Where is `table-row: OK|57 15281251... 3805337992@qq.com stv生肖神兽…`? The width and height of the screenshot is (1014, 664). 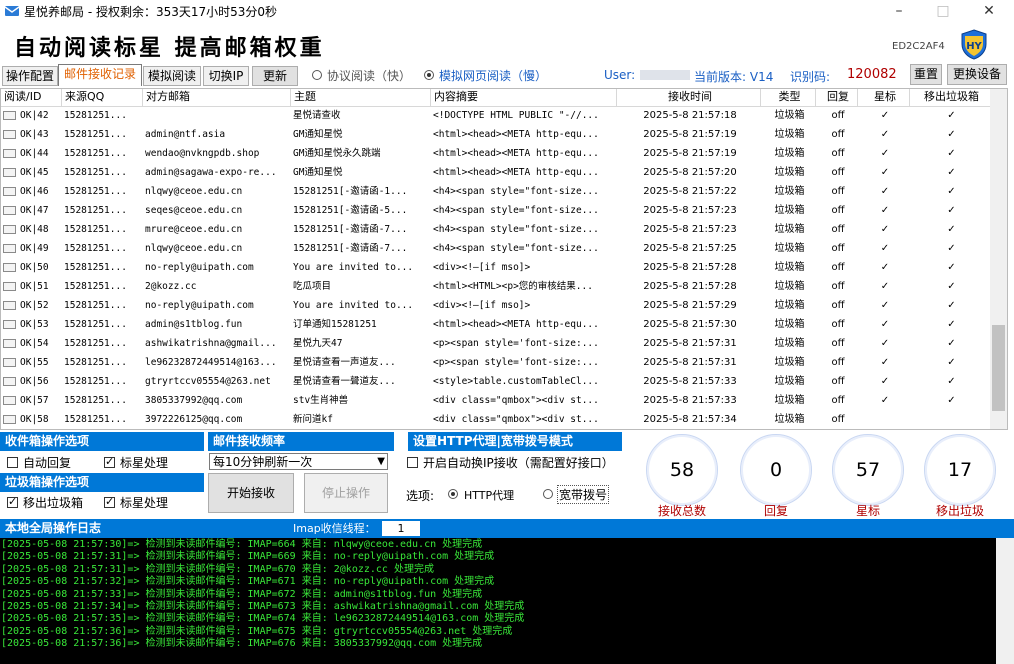 table-row: OK|57 15281251... 3805337992@qq.com stv生肖神兽… is located at coordinates (496, 400).